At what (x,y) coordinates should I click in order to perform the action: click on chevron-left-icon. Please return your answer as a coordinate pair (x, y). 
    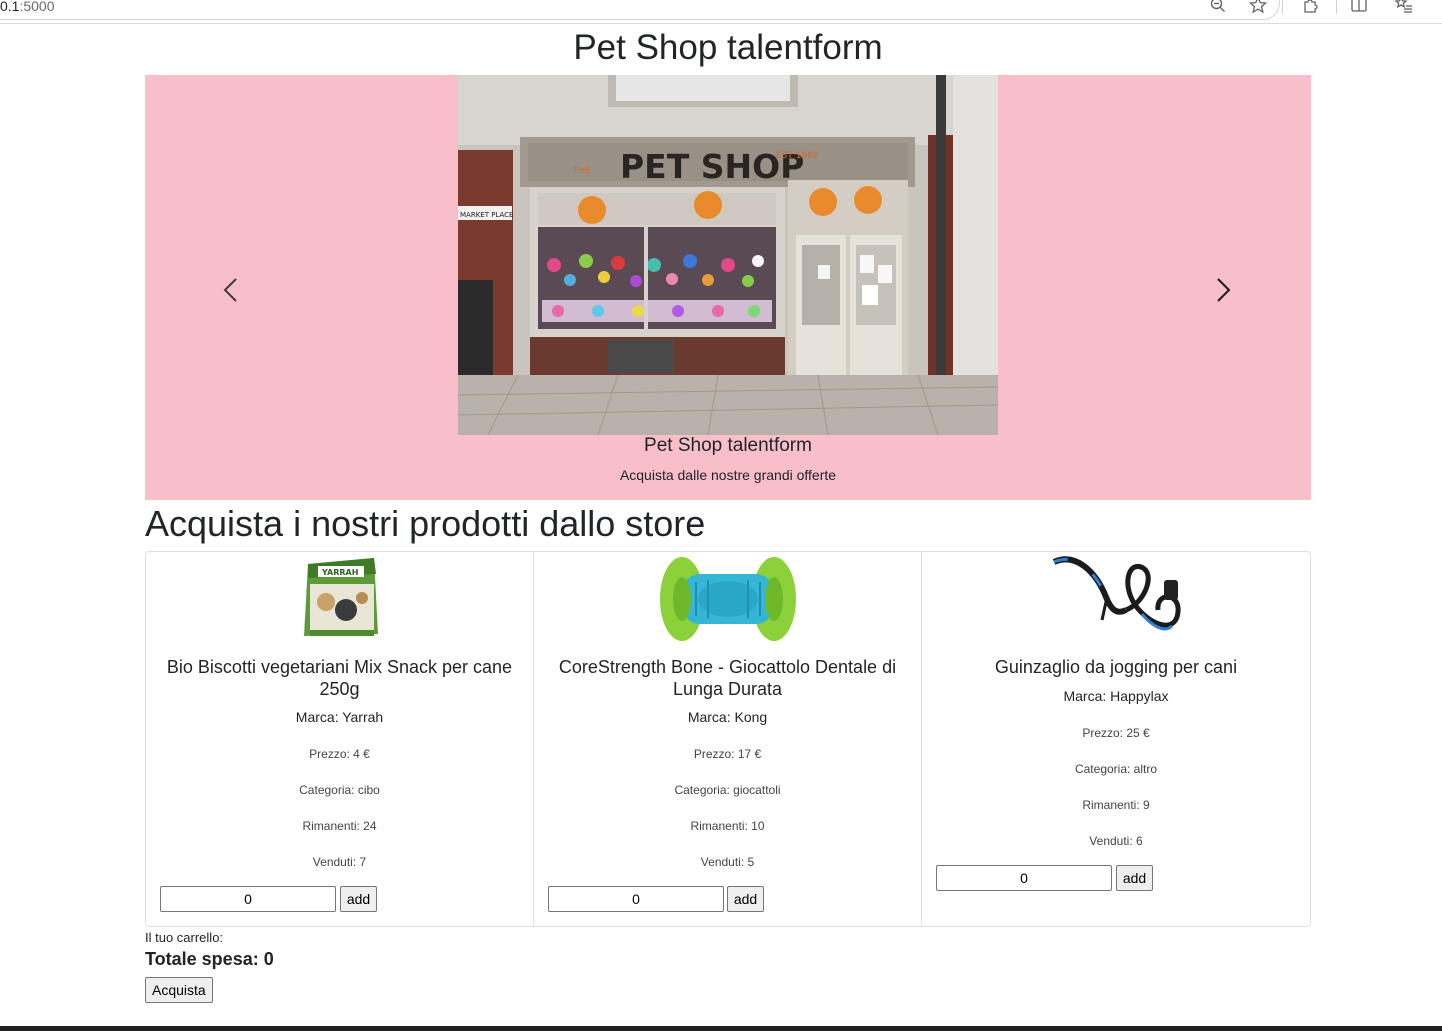
    Looking at the image, I should click on (230, 290).